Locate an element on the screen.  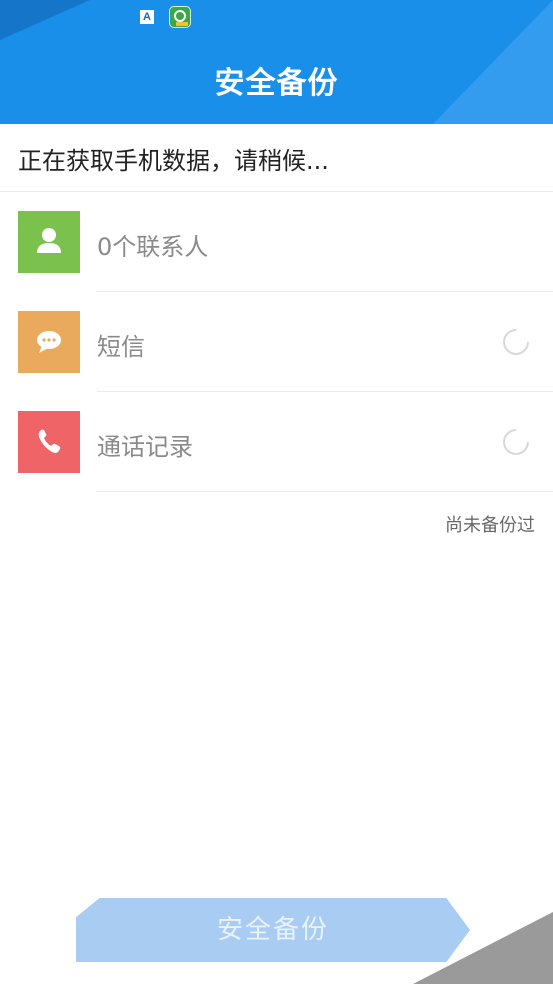
list-item-sms: 短信 is located at coordinates (276, 342).